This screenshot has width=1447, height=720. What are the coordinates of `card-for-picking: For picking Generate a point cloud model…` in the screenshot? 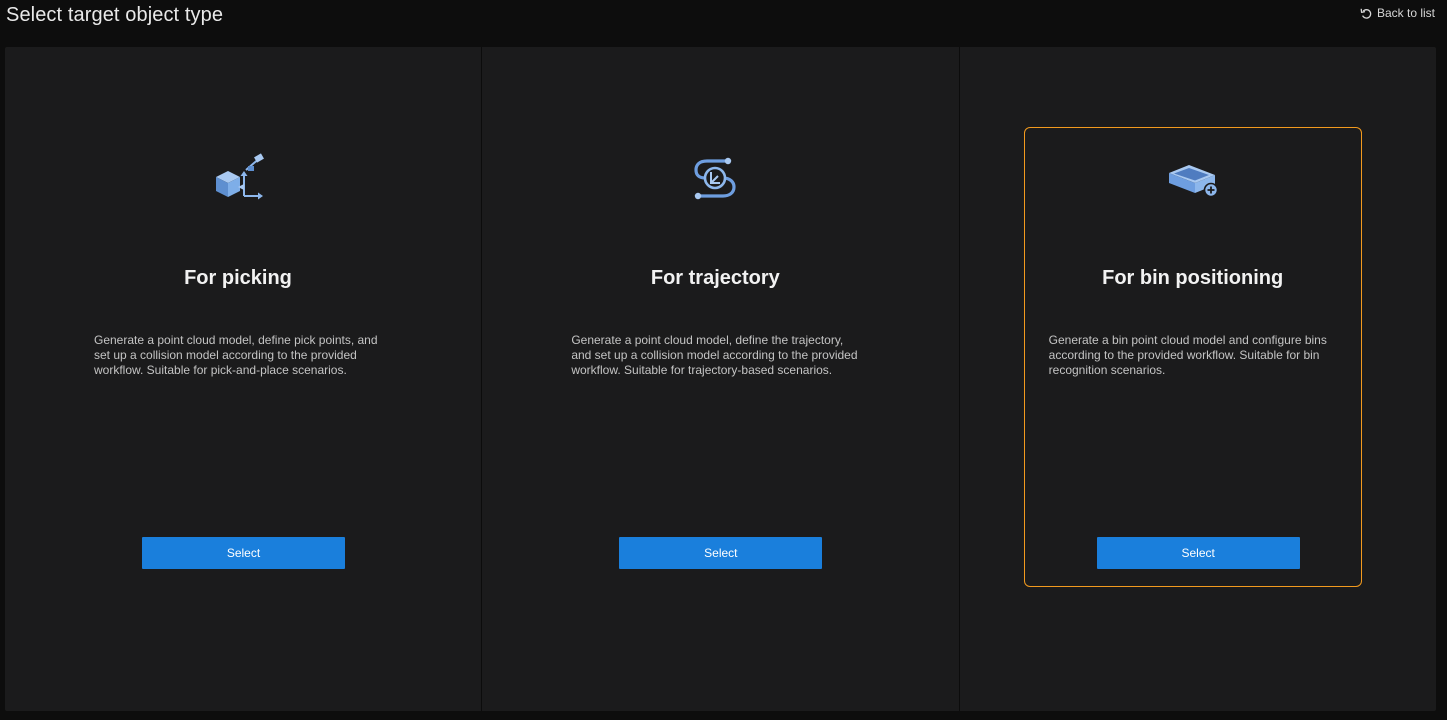 It's located at (238, 357).